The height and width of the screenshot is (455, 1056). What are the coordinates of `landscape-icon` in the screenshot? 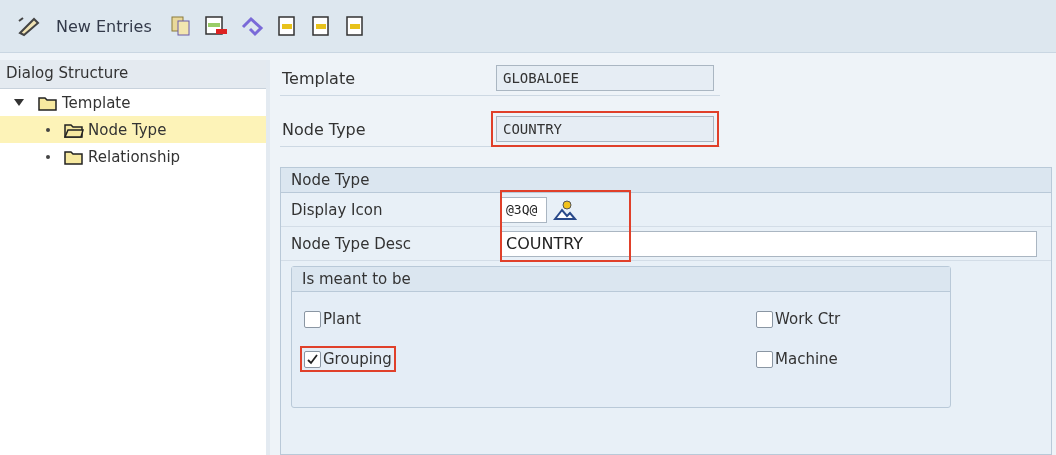 It's located at (565, 209).